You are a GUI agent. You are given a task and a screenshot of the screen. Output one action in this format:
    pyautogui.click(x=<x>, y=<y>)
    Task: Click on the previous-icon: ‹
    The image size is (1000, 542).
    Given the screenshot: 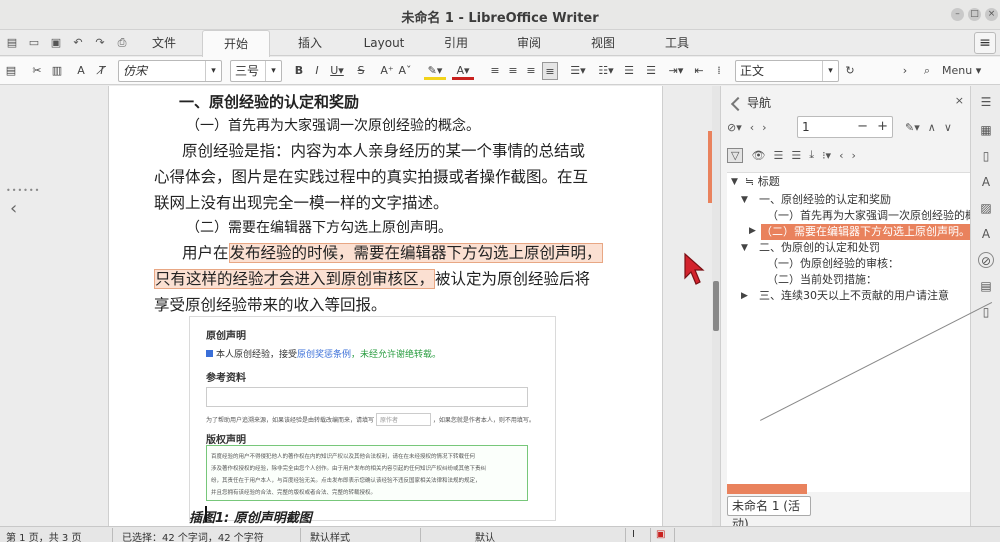 What is the action you would take?
    pyautogui.click(x=752, y=127)
    